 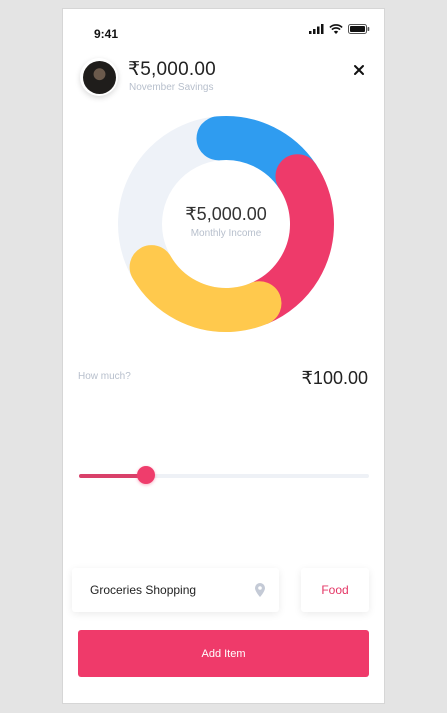 I want to click on signal-icon, so click(x=316, y=29).